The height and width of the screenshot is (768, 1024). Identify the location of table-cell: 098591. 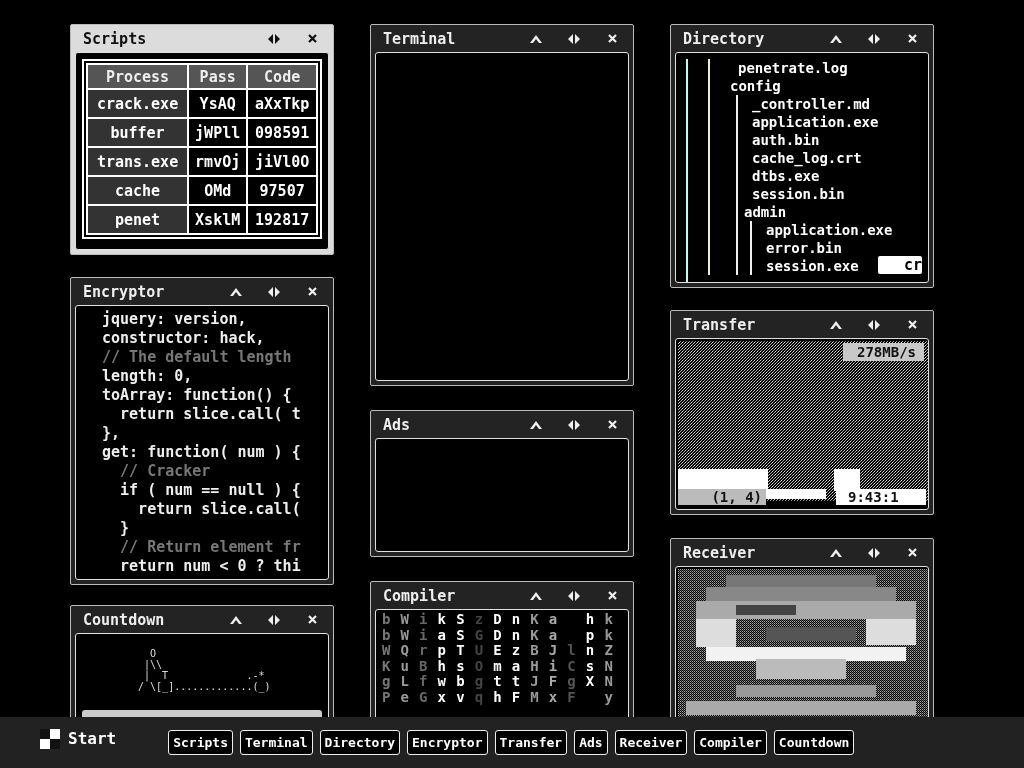
(282, 132).